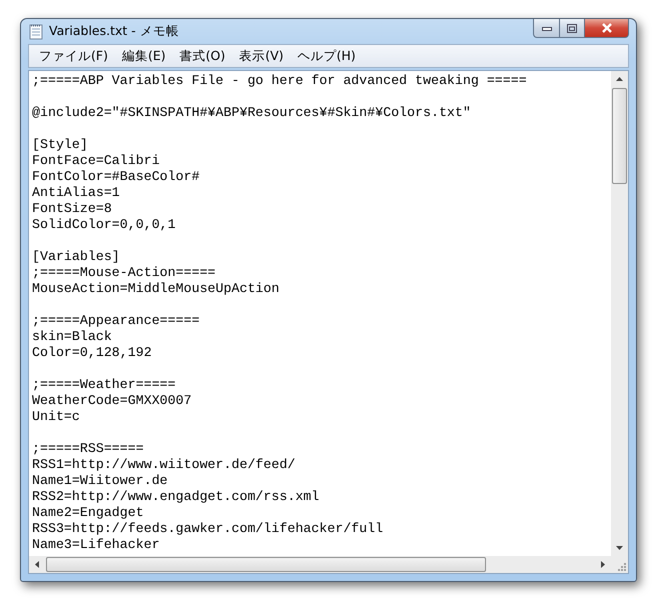  Describe the element at coordinates (88, 513) in the screenshot. I see `text-line: Name2=Engadget` at that location.